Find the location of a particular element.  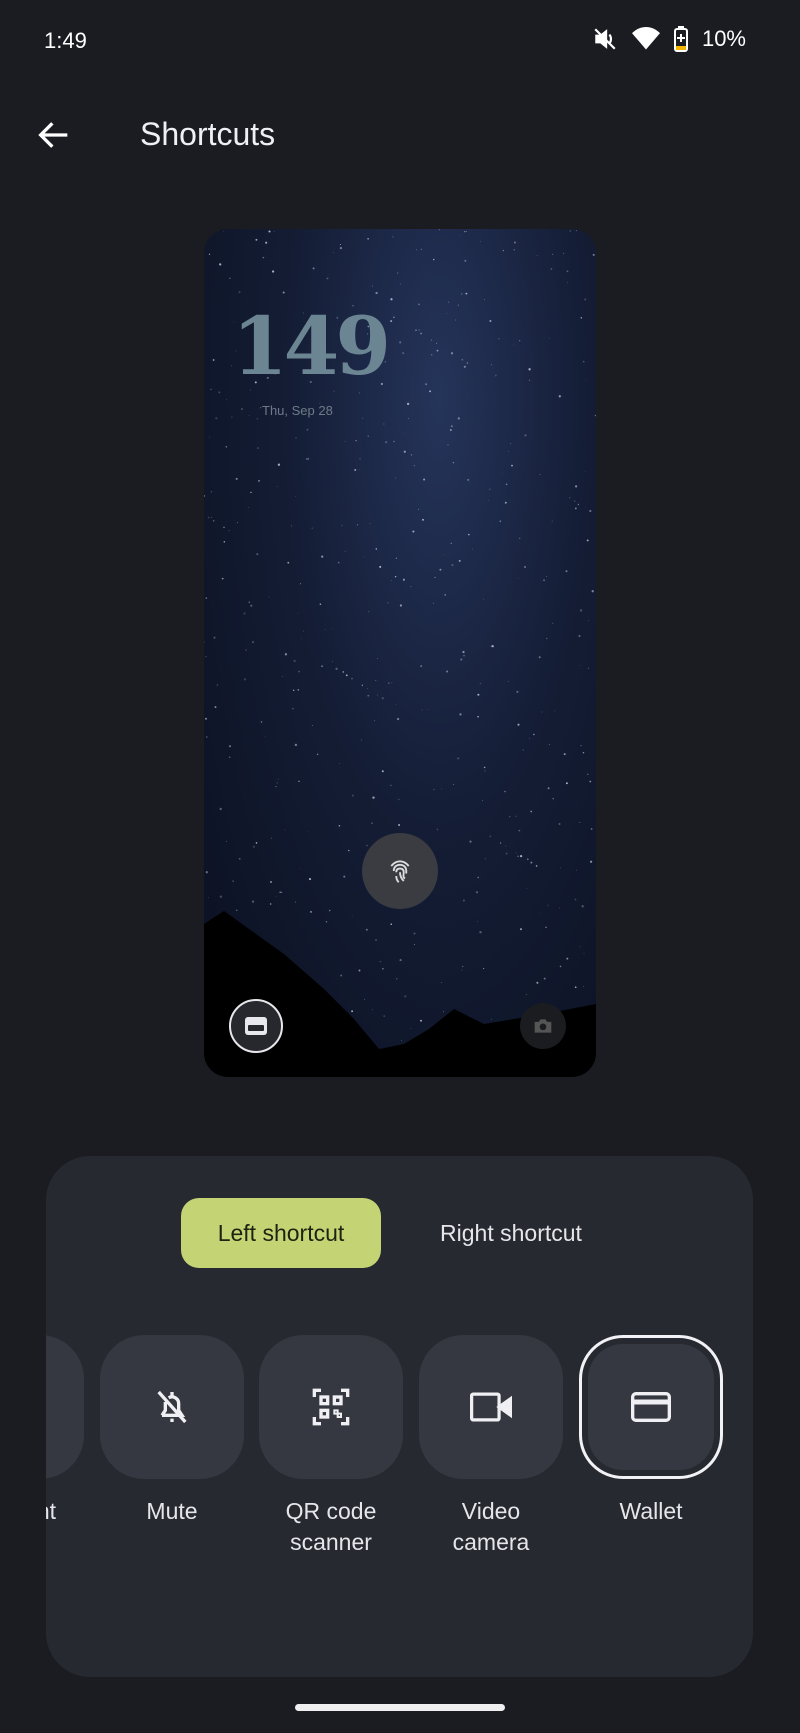

video-camera-icon is located at coordinates (491, 1407).